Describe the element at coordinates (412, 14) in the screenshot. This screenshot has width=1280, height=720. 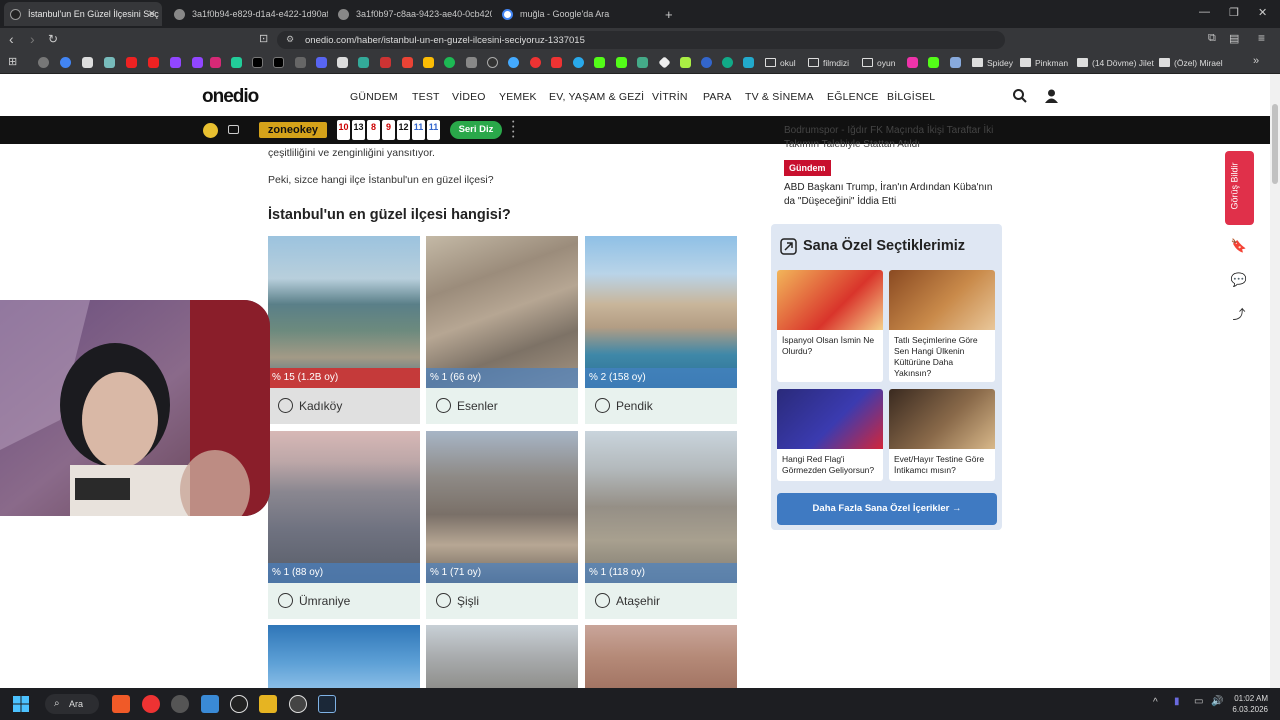
I see `tab-uuid-2: 3a1f0b97-c8aa-9423-ae40-0cb4209` at that location.